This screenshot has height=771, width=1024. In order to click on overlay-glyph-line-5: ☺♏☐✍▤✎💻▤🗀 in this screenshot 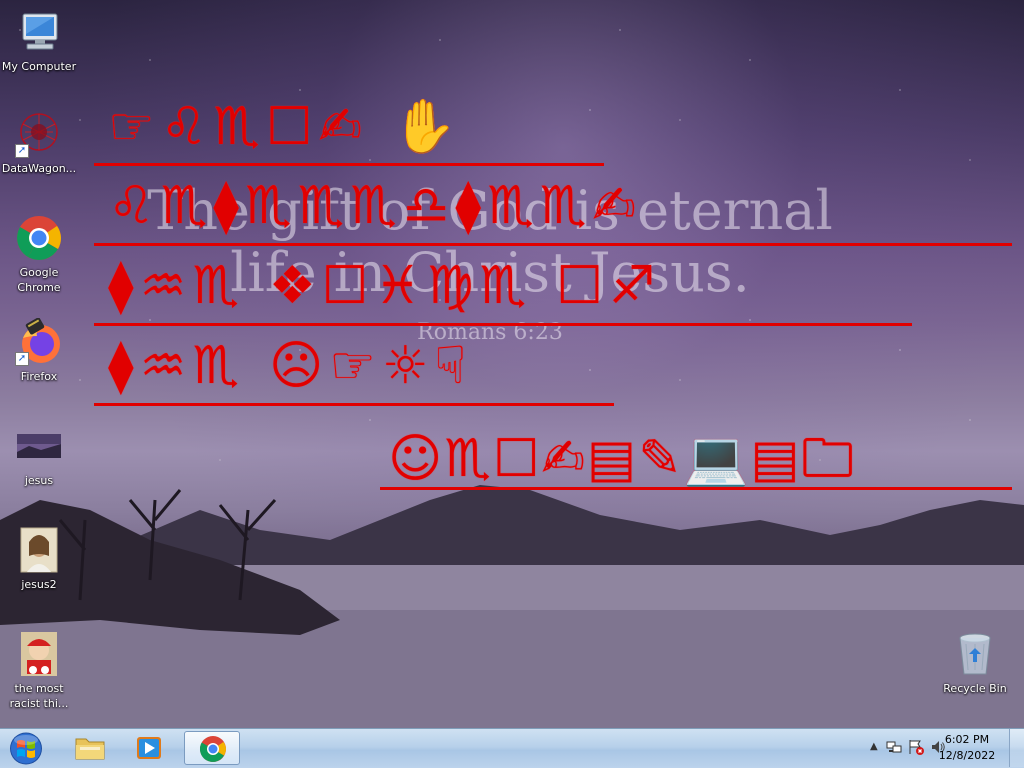, I will do `click(622, 459)`.